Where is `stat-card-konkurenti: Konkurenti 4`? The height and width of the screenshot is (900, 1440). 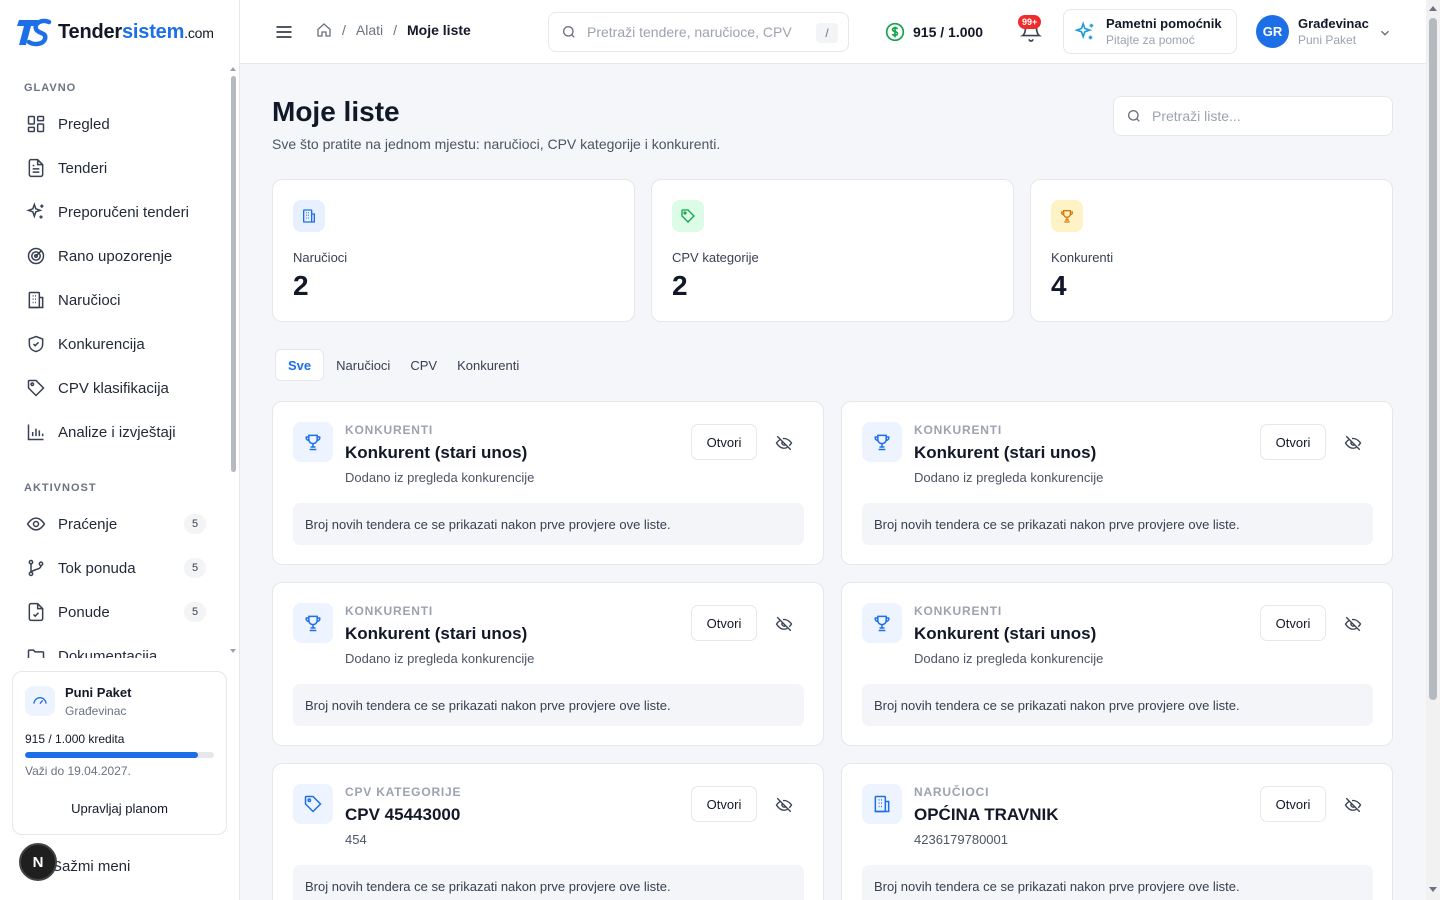
stat-card-konkurenti: Konkurenti 4 is located at coordinates (1211, 250).